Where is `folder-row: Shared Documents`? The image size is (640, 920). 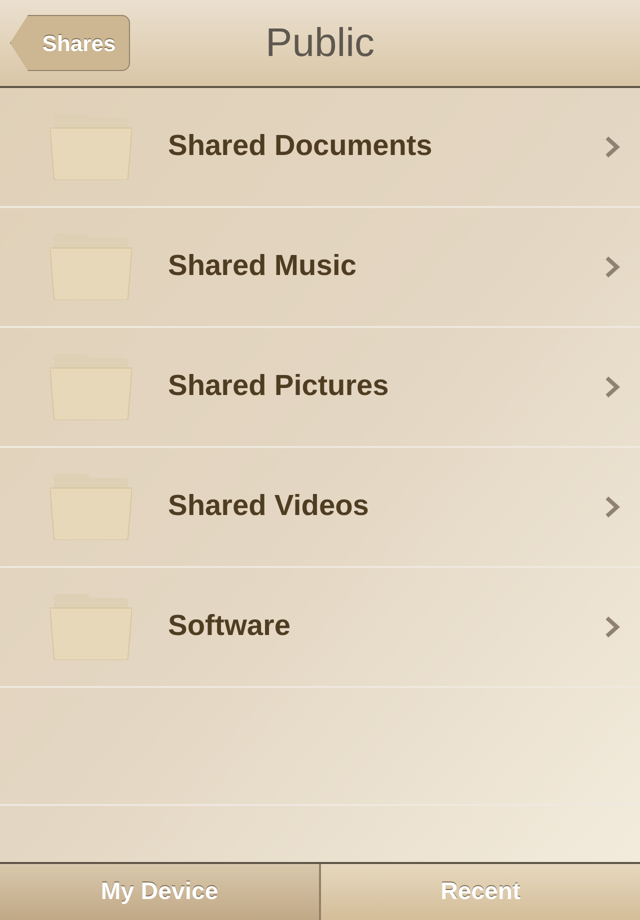
folder-row: Shared Documents is located at coordinates (320, 148).